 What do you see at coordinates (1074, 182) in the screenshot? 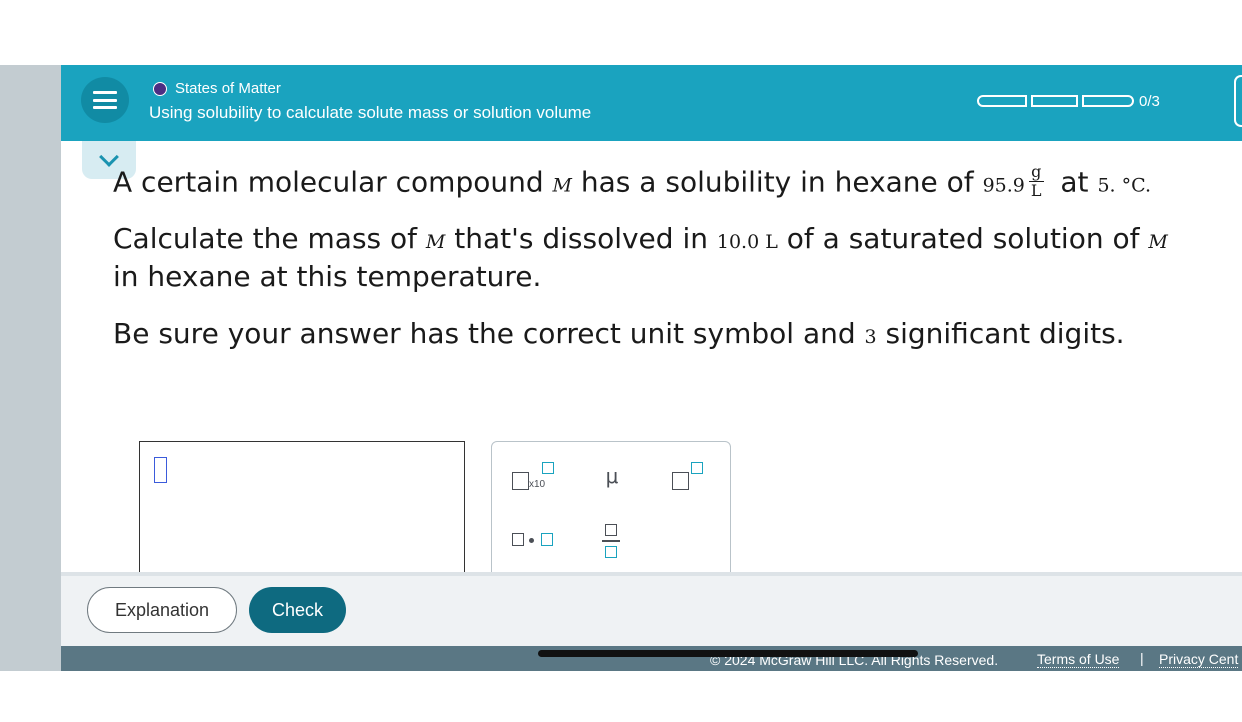
I see `question-text: at` at bounding box center [1074, 182].